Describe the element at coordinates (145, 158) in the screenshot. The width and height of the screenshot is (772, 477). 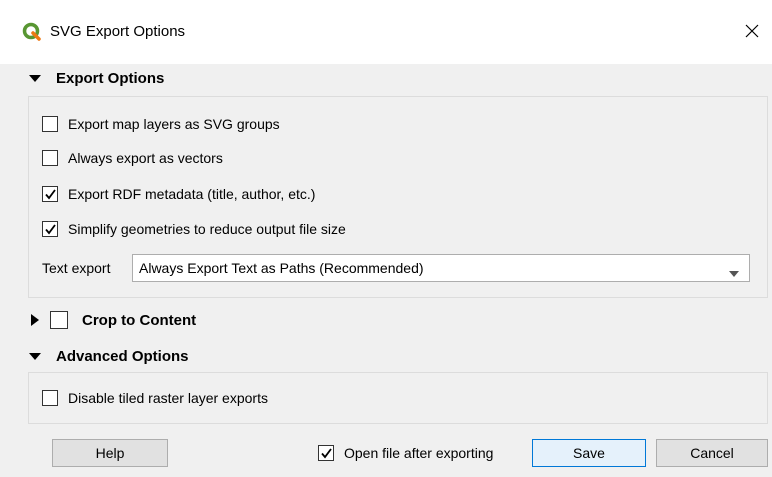
I see `always-export-vectors-label: Always export as vectors` at that location.